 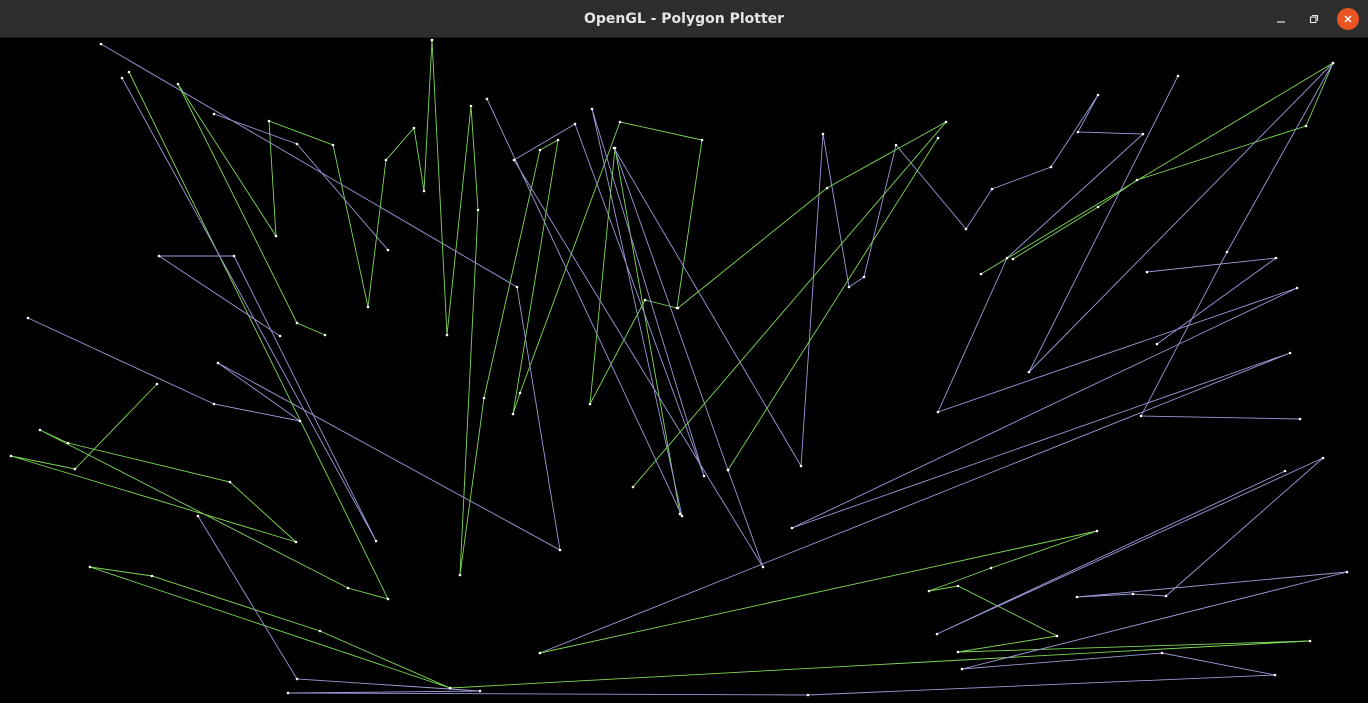 I want to click on close-button, so click(x=1348, y=19).